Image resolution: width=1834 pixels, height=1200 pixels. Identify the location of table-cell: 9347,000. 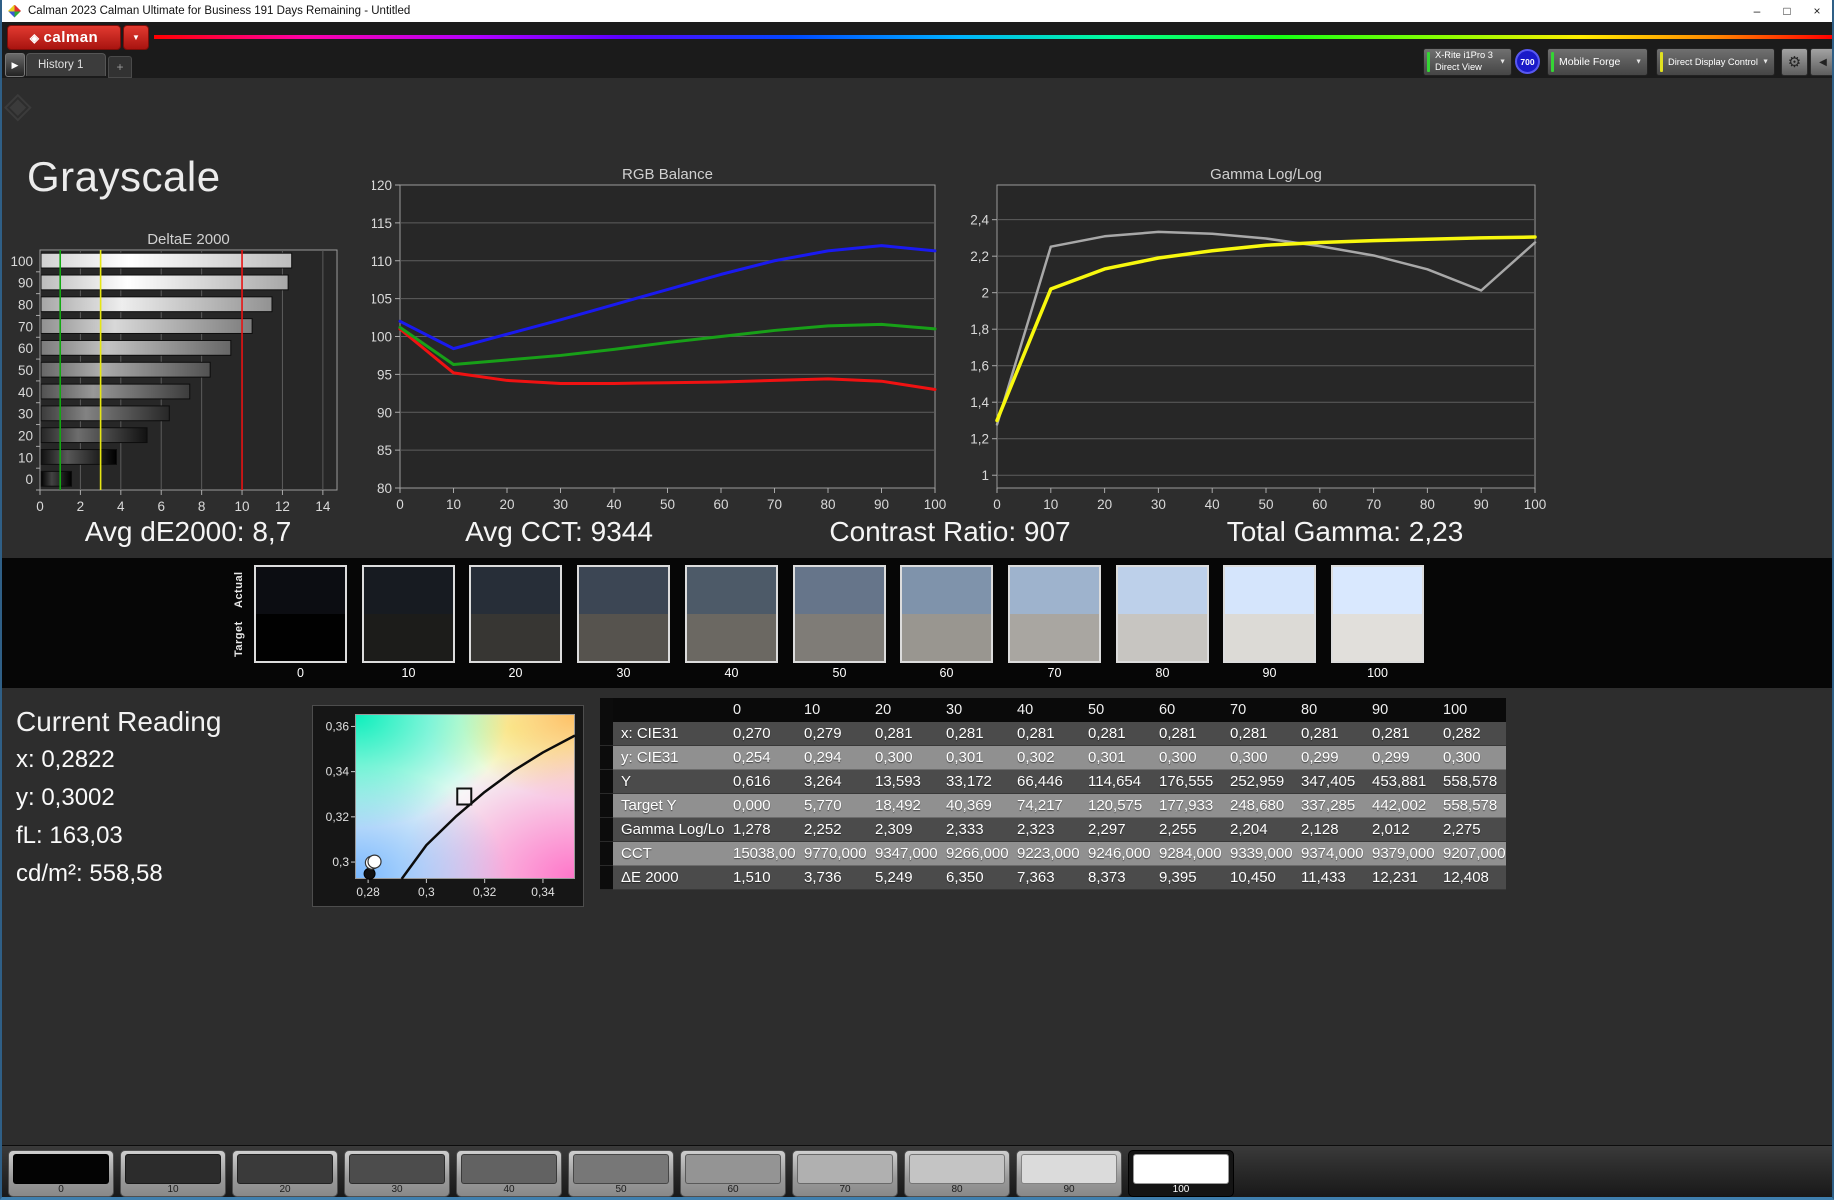
(902, 854).